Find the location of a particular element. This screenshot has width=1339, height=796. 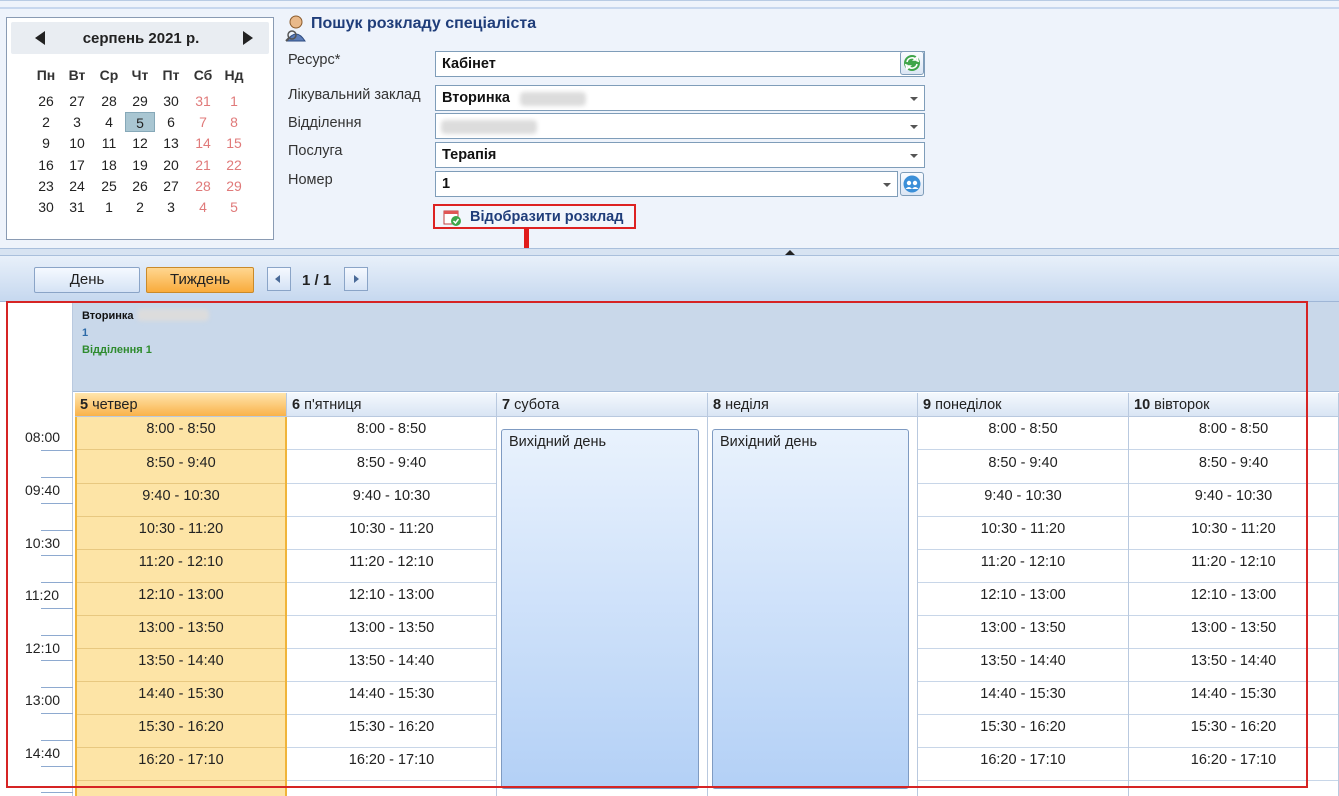

next-page-button is located at coordinates (356, 279).